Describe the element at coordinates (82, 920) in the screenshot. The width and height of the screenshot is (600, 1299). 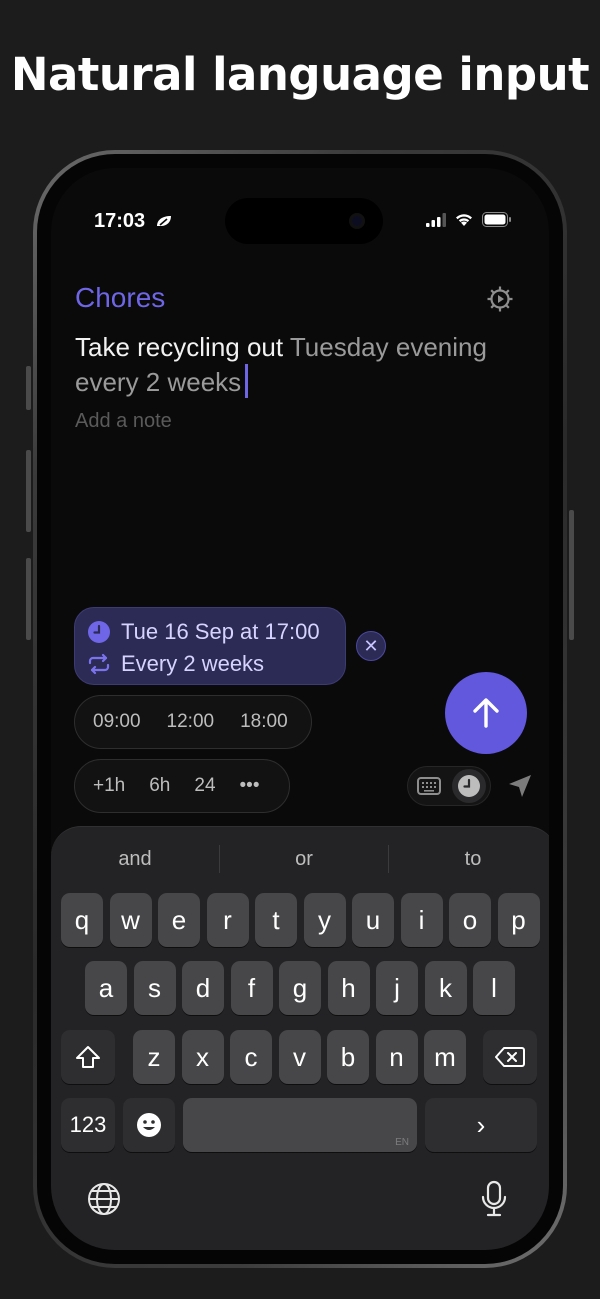
I see `key-q: q` at that location.